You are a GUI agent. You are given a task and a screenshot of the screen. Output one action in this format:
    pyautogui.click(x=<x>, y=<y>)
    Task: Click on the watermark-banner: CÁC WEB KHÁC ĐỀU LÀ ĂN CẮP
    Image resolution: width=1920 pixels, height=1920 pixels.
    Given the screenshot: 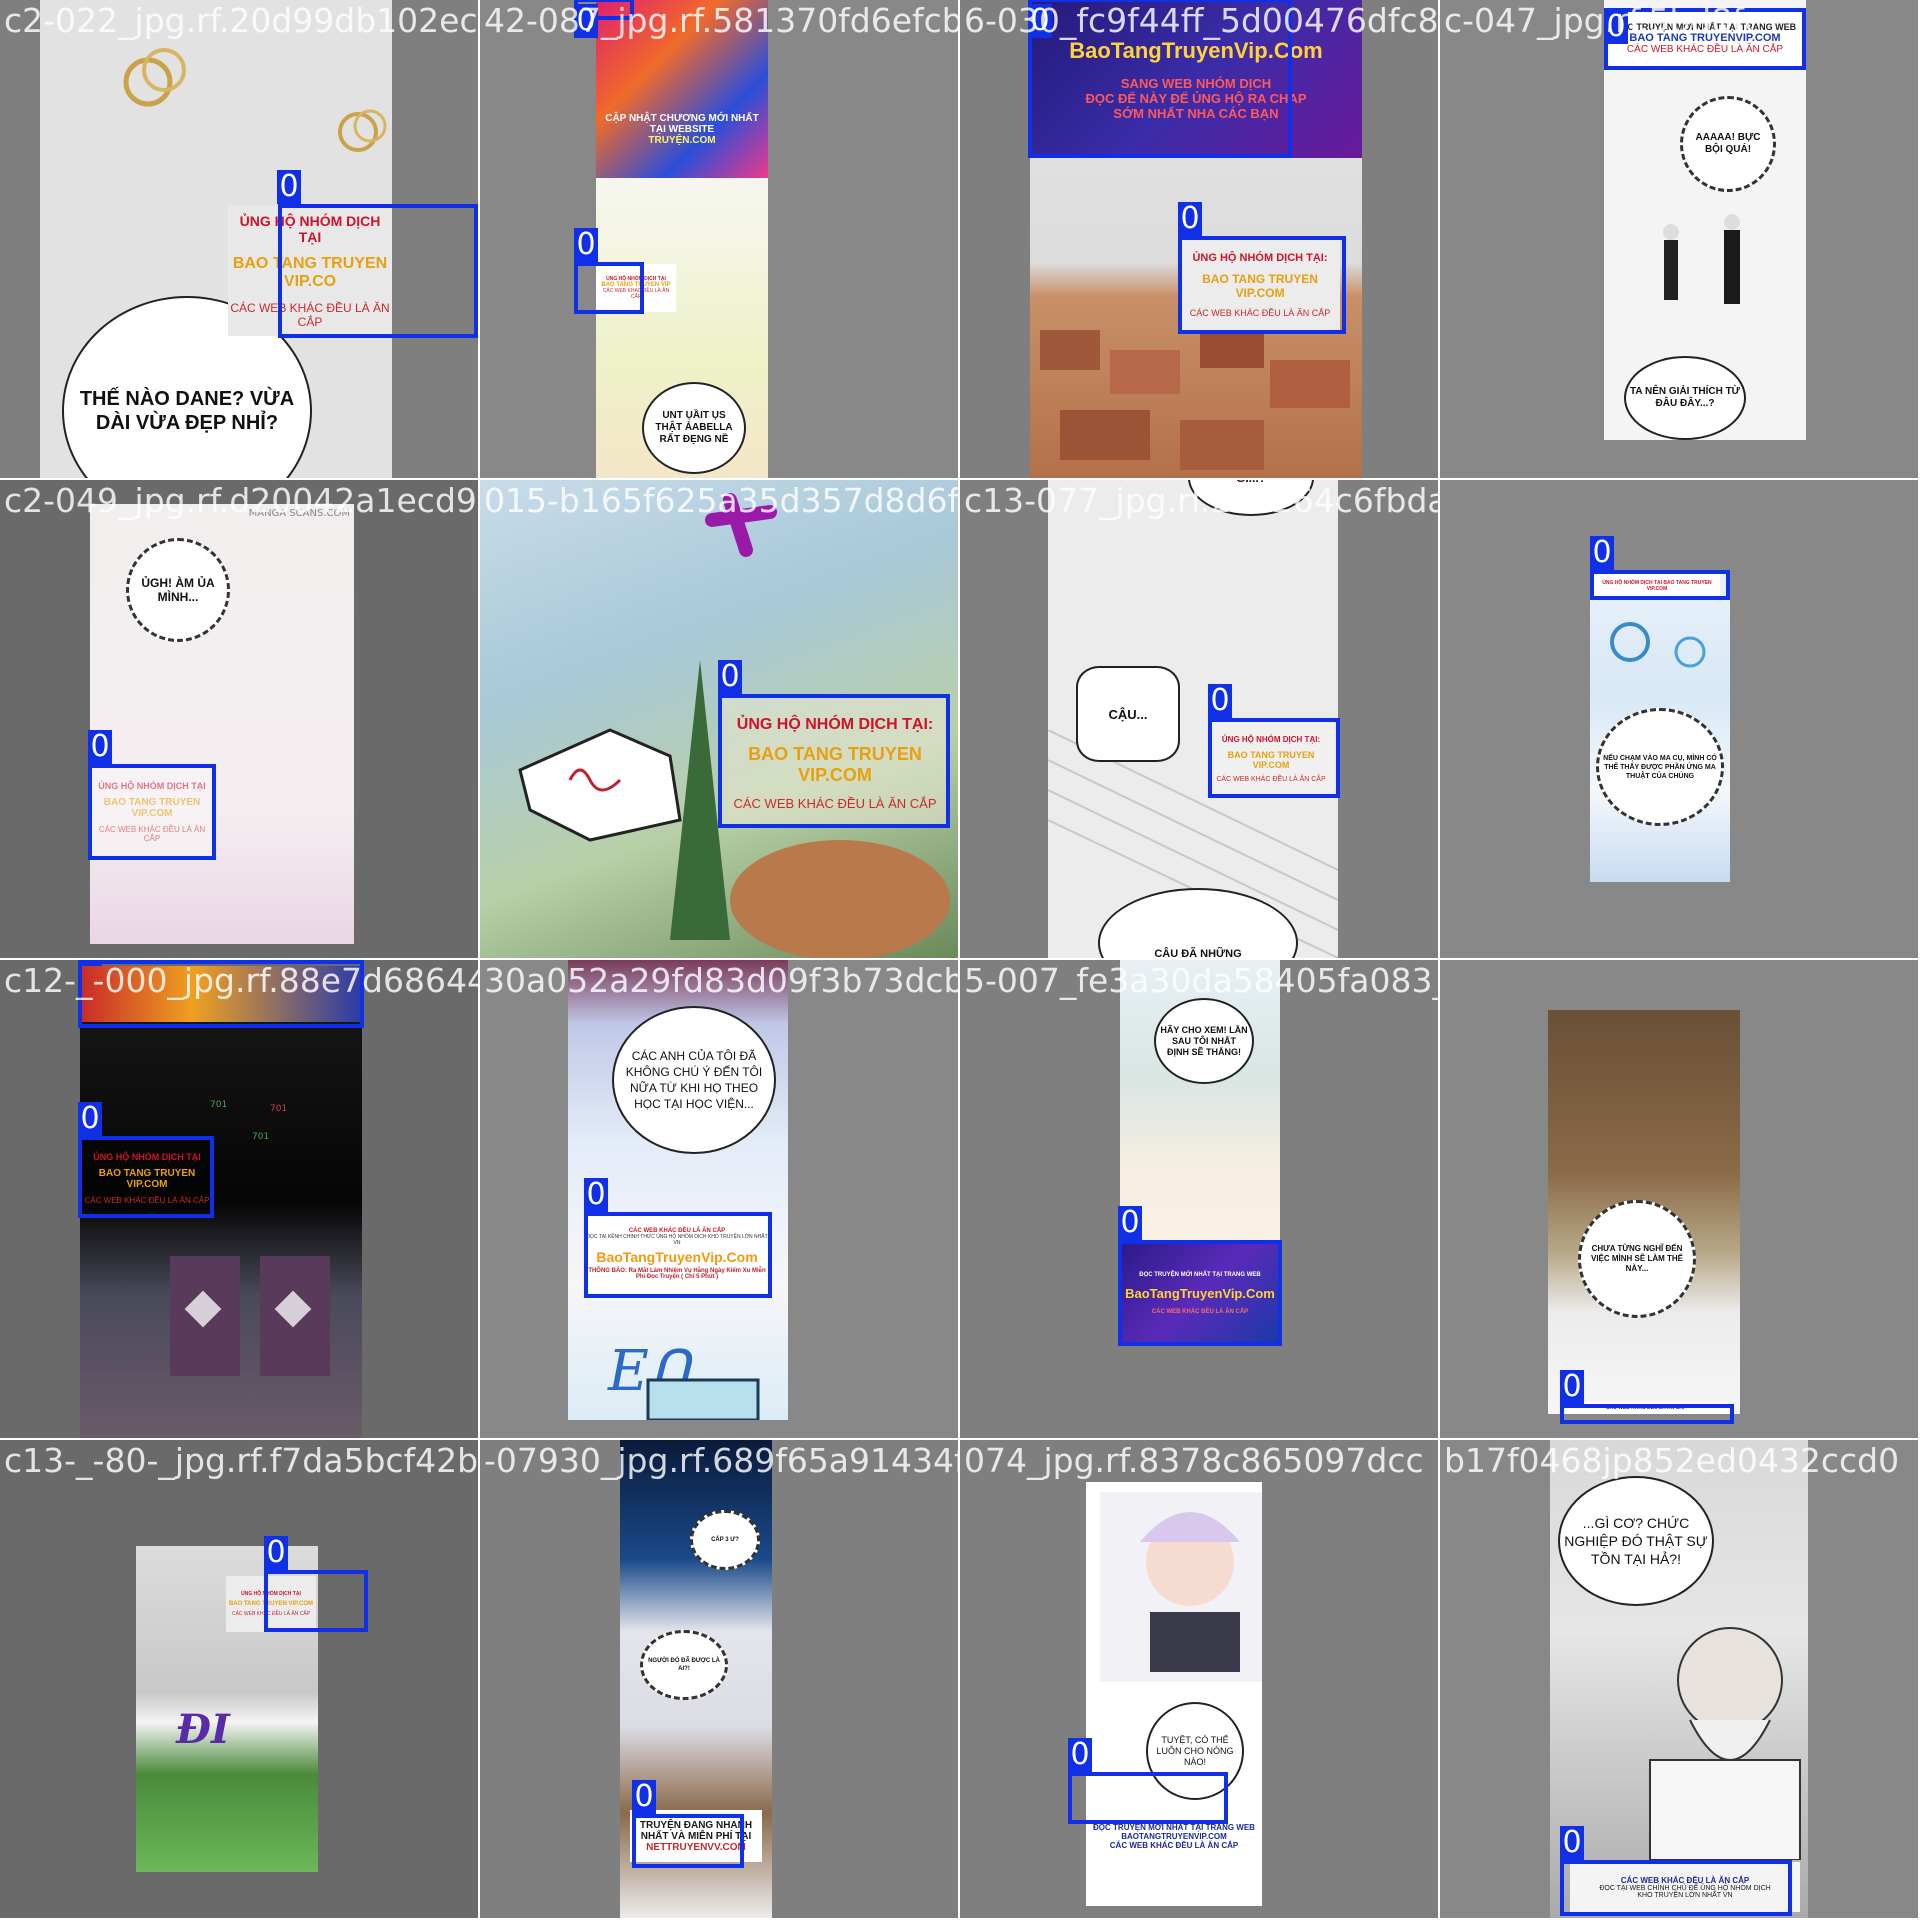 What is the action you would take?
    pyautogui.click(x=1646, y=1408)
    